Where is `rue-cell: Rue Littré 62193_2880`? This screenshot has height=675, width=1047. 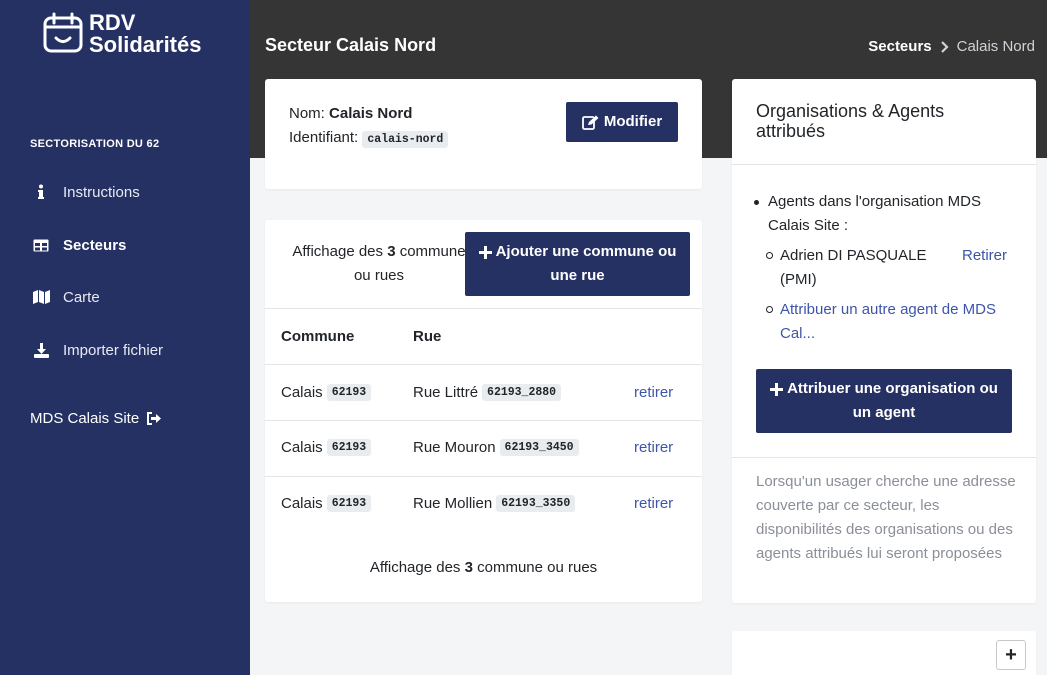 rue-cell: Rue Littré 62193_2880 is located at coordinates (487, 392).